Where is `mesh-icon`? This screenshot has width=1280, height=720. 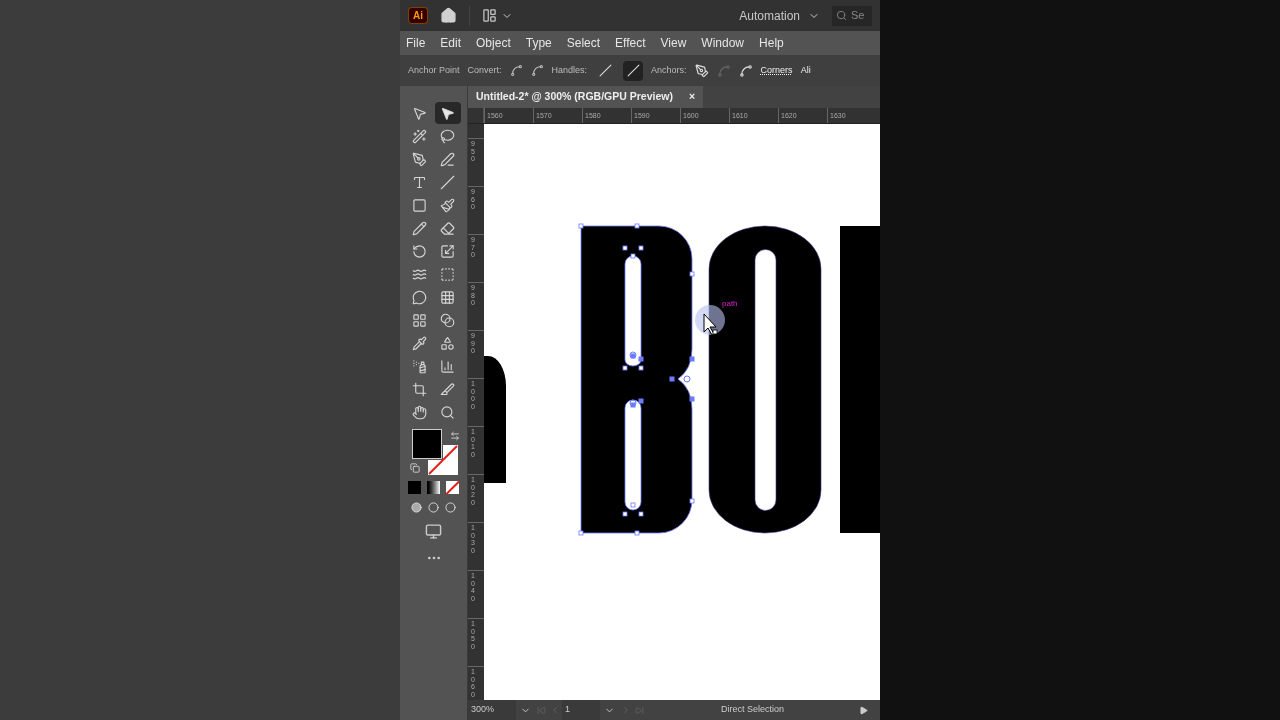 mesh-icon is located at coordinates (419, 320).